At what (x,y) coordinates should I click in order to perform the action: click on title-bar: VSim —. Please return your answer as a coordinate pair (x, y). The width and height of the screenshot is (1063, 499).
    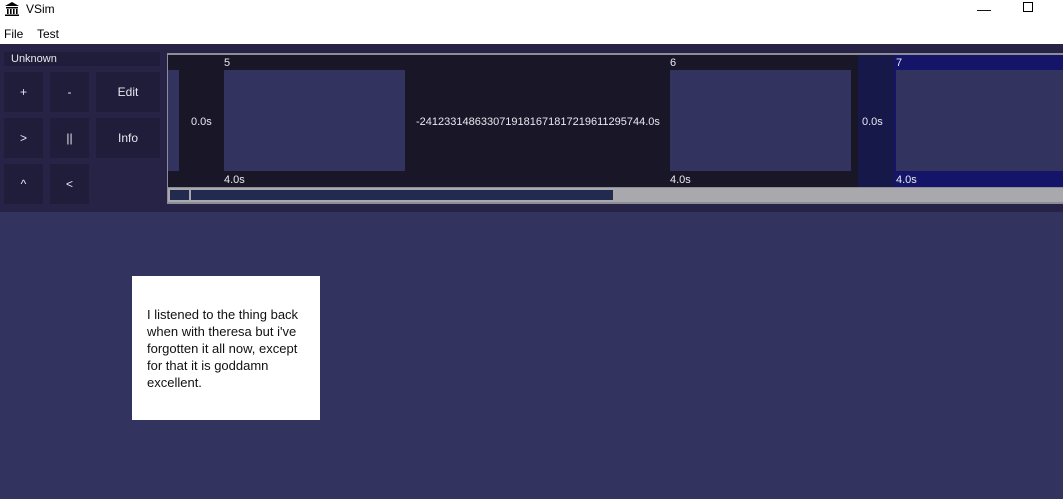
    Looking at the image, I should click on (531, 11).